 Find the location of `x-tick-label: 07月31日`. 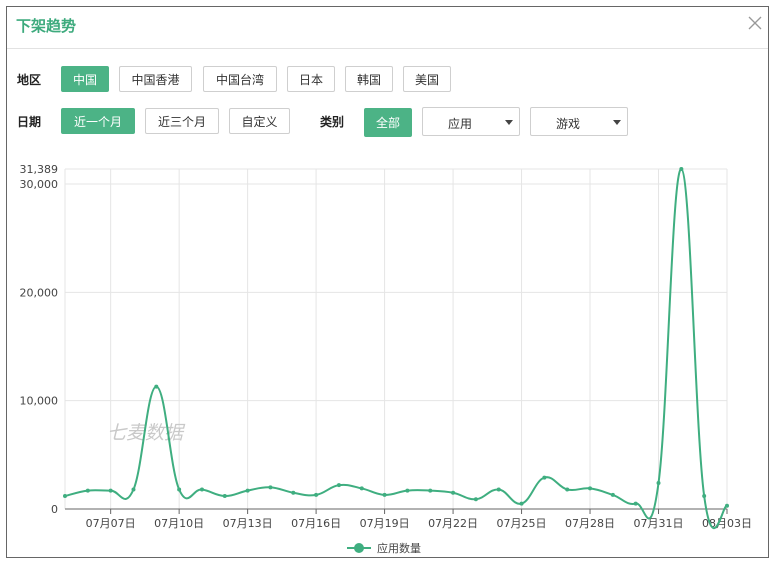

x-tick-label: 07月31日 is located at coordinates (659, 523).